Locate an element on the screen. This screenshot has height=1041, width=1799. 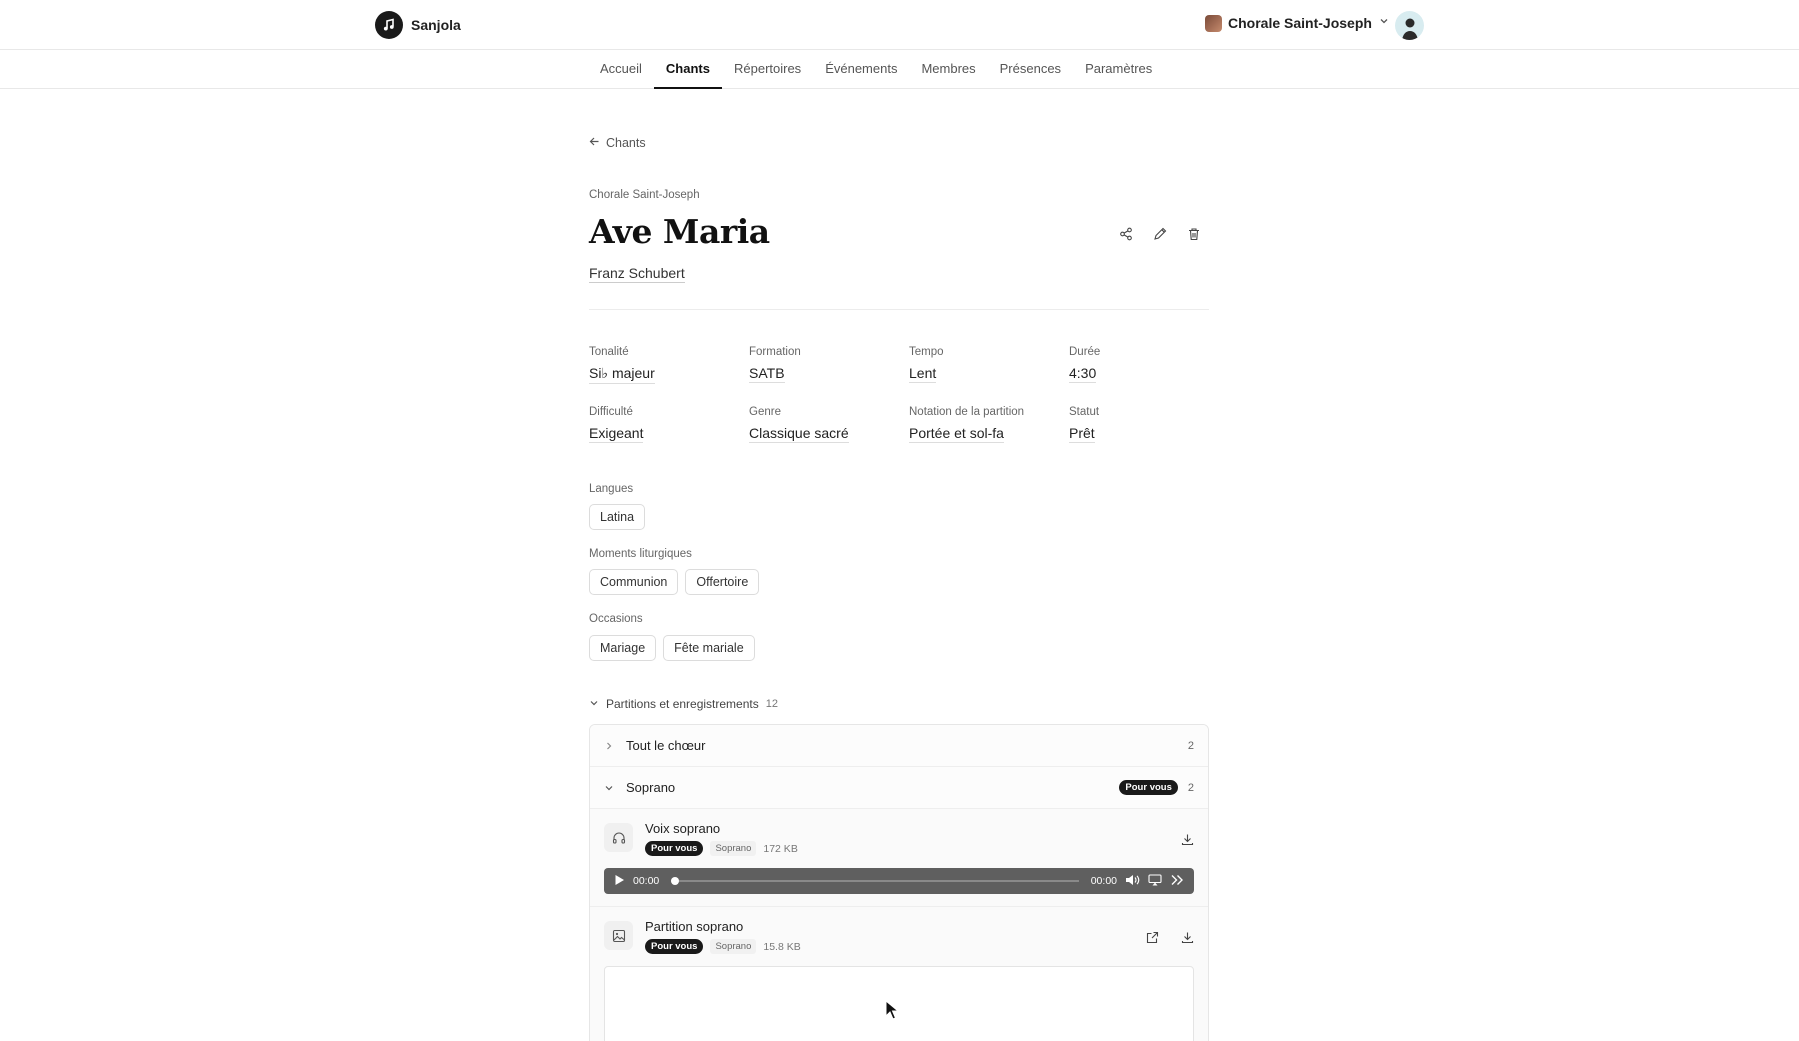
share-icon is located at coordinates (1125, 233).